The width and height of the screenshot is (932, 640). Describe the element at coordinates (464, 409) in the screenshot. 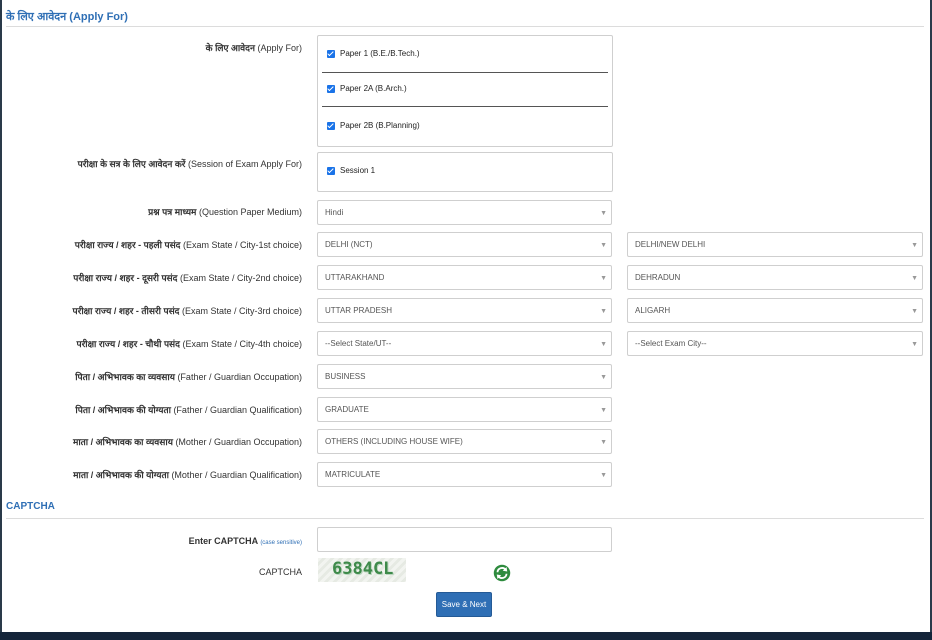

I see `father-qualification-select: GRADUATE ▼` at that location.